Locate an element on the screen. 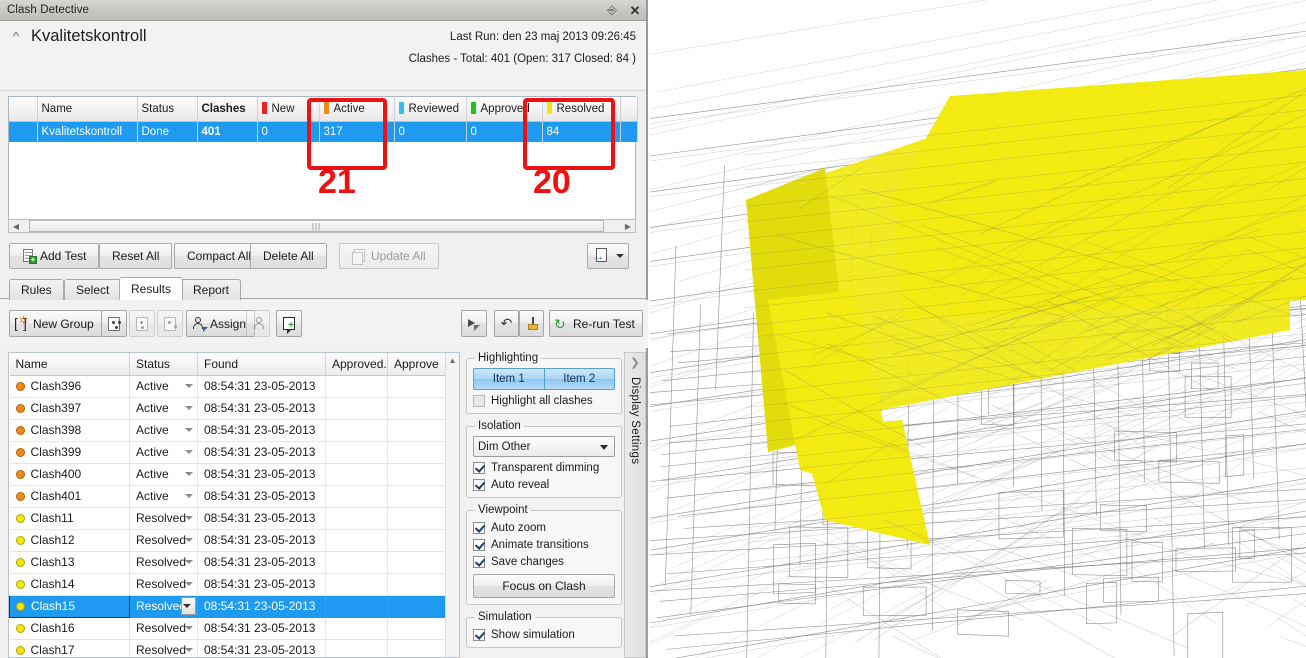  highlight-item2-button: Item 2 is located at coordinates (579, 379).